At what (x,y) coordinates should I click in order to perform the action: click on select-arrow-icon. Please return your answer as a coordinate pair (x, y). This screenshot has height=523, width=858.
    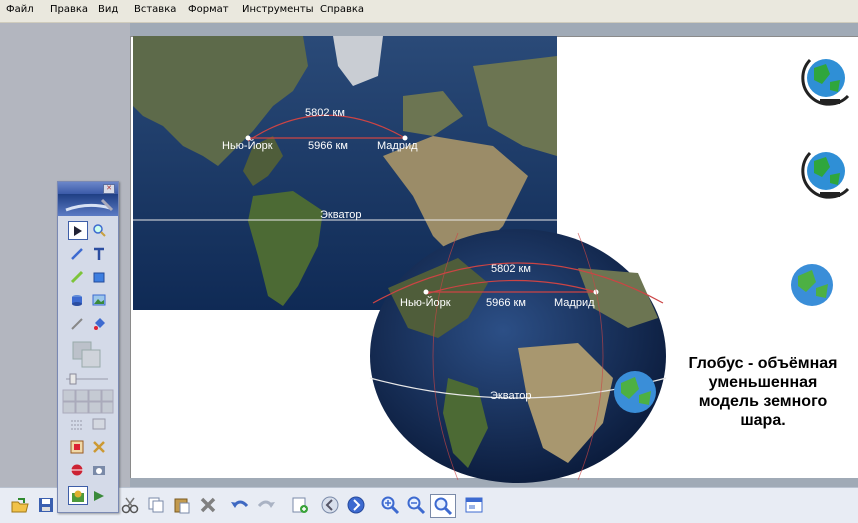
    Looking at the image, I should click on (78, 230).